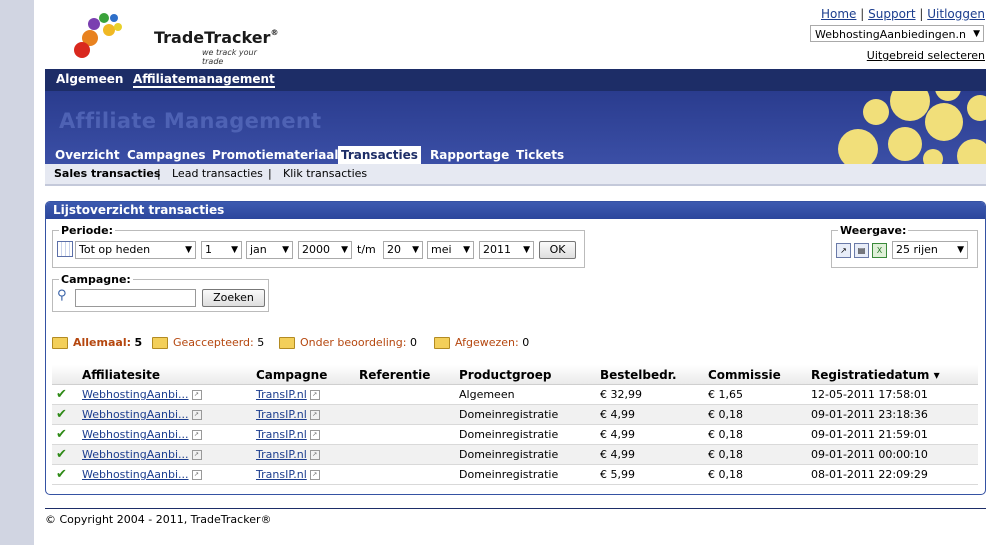 The width and height of the screenshot is (998, 545). I want to click on export-icon: ↗, so click(843, 250).